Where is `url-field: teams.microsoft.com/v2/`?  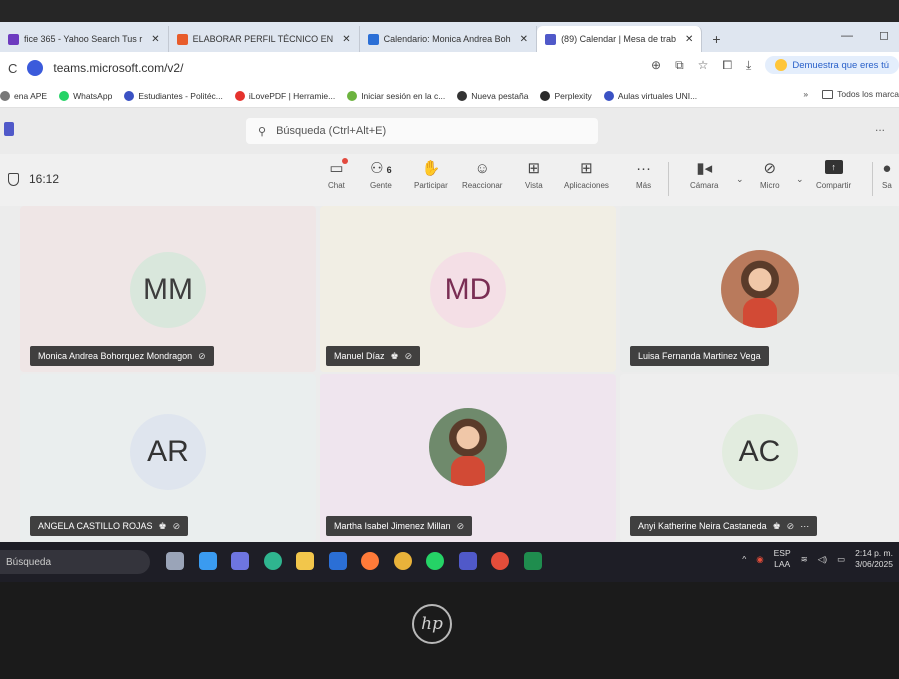
url-field: teams.microsoft.com/v2/ is located at coordinates (118, 68).